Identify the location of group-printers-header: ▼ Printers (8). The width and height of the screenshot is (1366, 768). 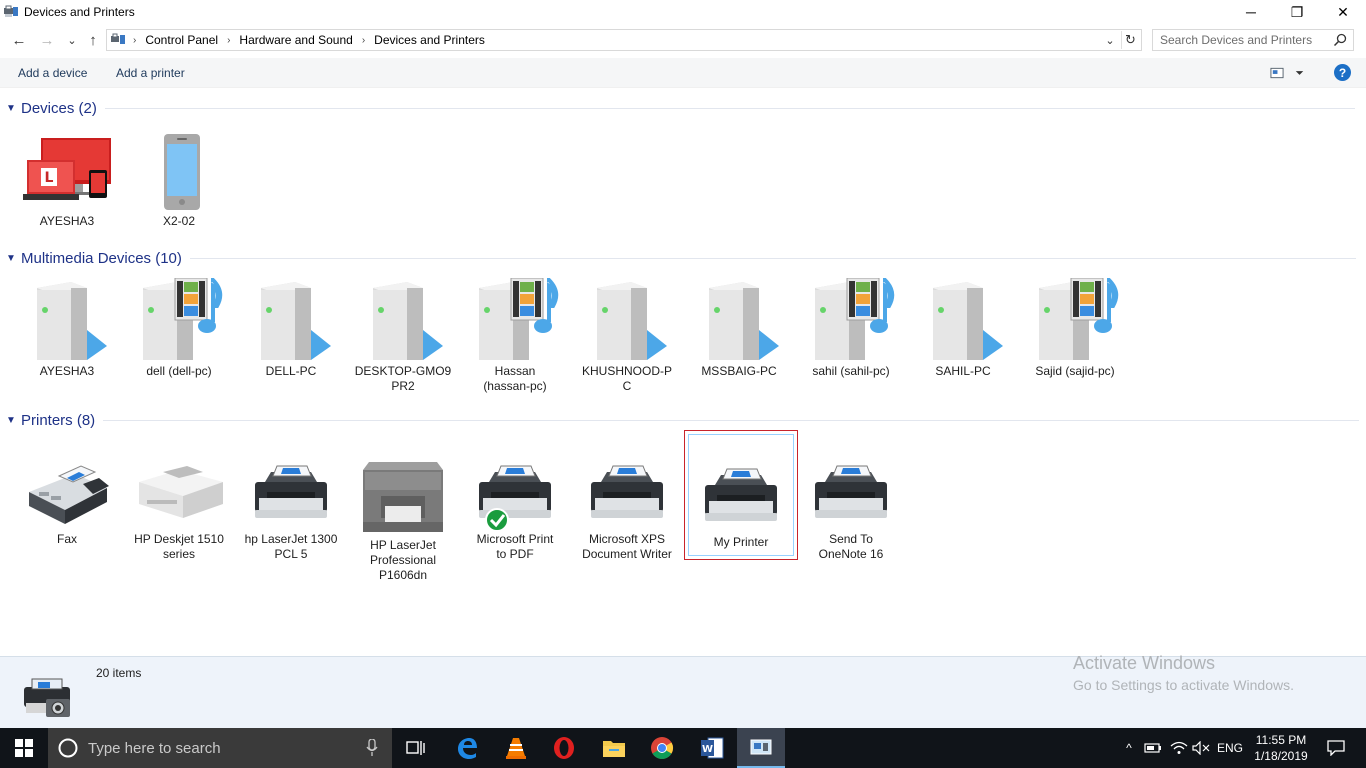
(683, 420).